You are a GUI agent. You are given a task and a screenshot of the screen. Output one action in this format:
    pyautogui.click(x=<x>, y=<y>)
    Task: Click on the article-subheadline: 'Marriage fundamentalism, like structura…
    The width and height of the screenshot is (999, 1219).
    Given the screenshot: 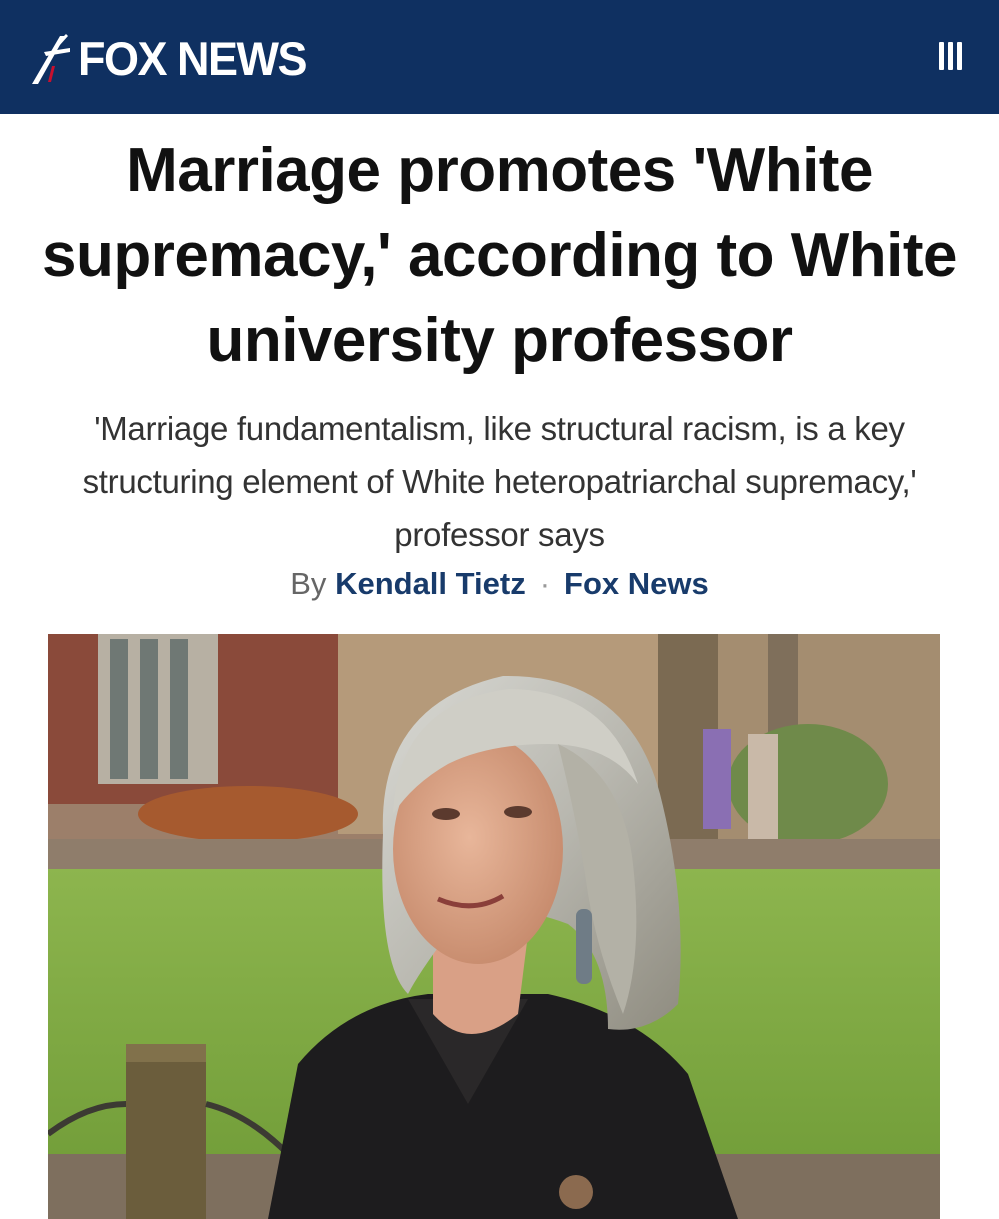 What is the action you would take?
    pyautogui.click(x=499, y=481)
    